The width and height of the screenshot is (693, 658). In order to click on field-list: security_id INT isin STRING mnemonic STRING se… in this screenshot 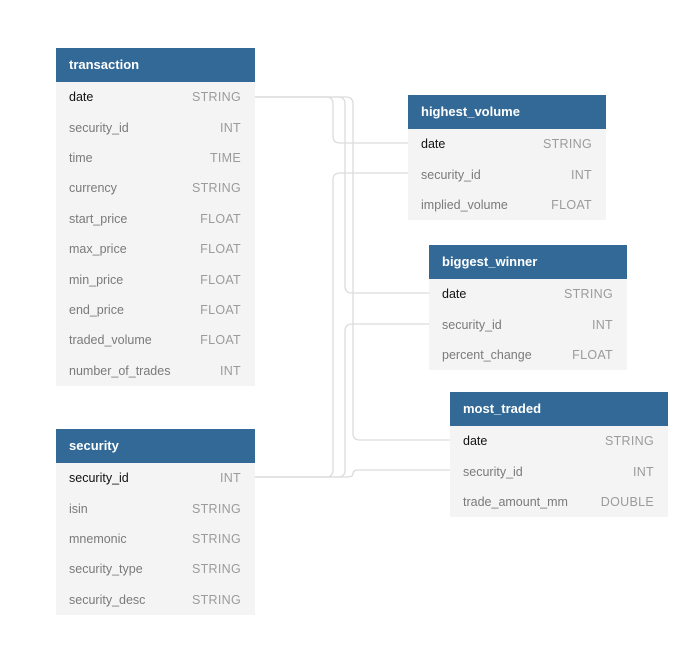, I will do `click(155, 539)`.